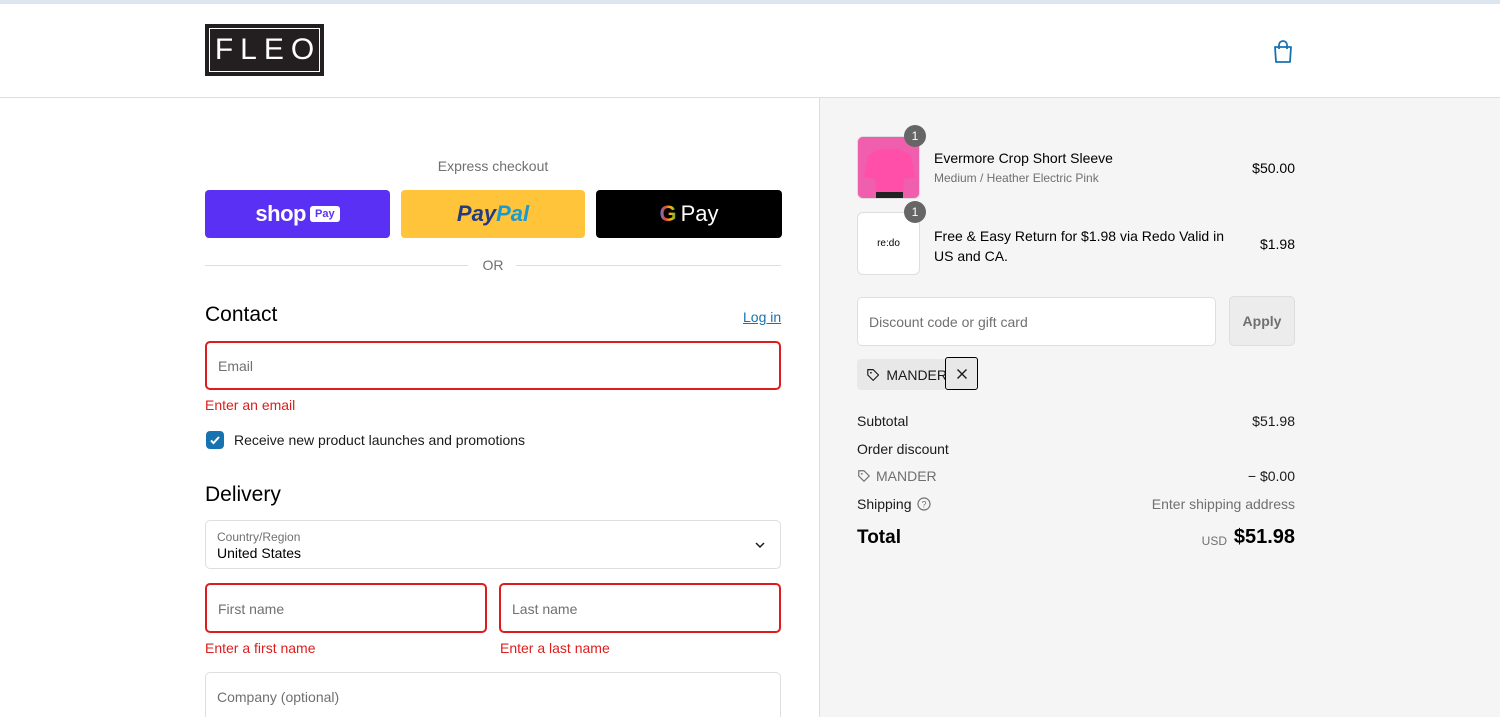  Describe the element at coordinates (760, 545) in the screenshot. I see `chevron-down-icon` at that location.